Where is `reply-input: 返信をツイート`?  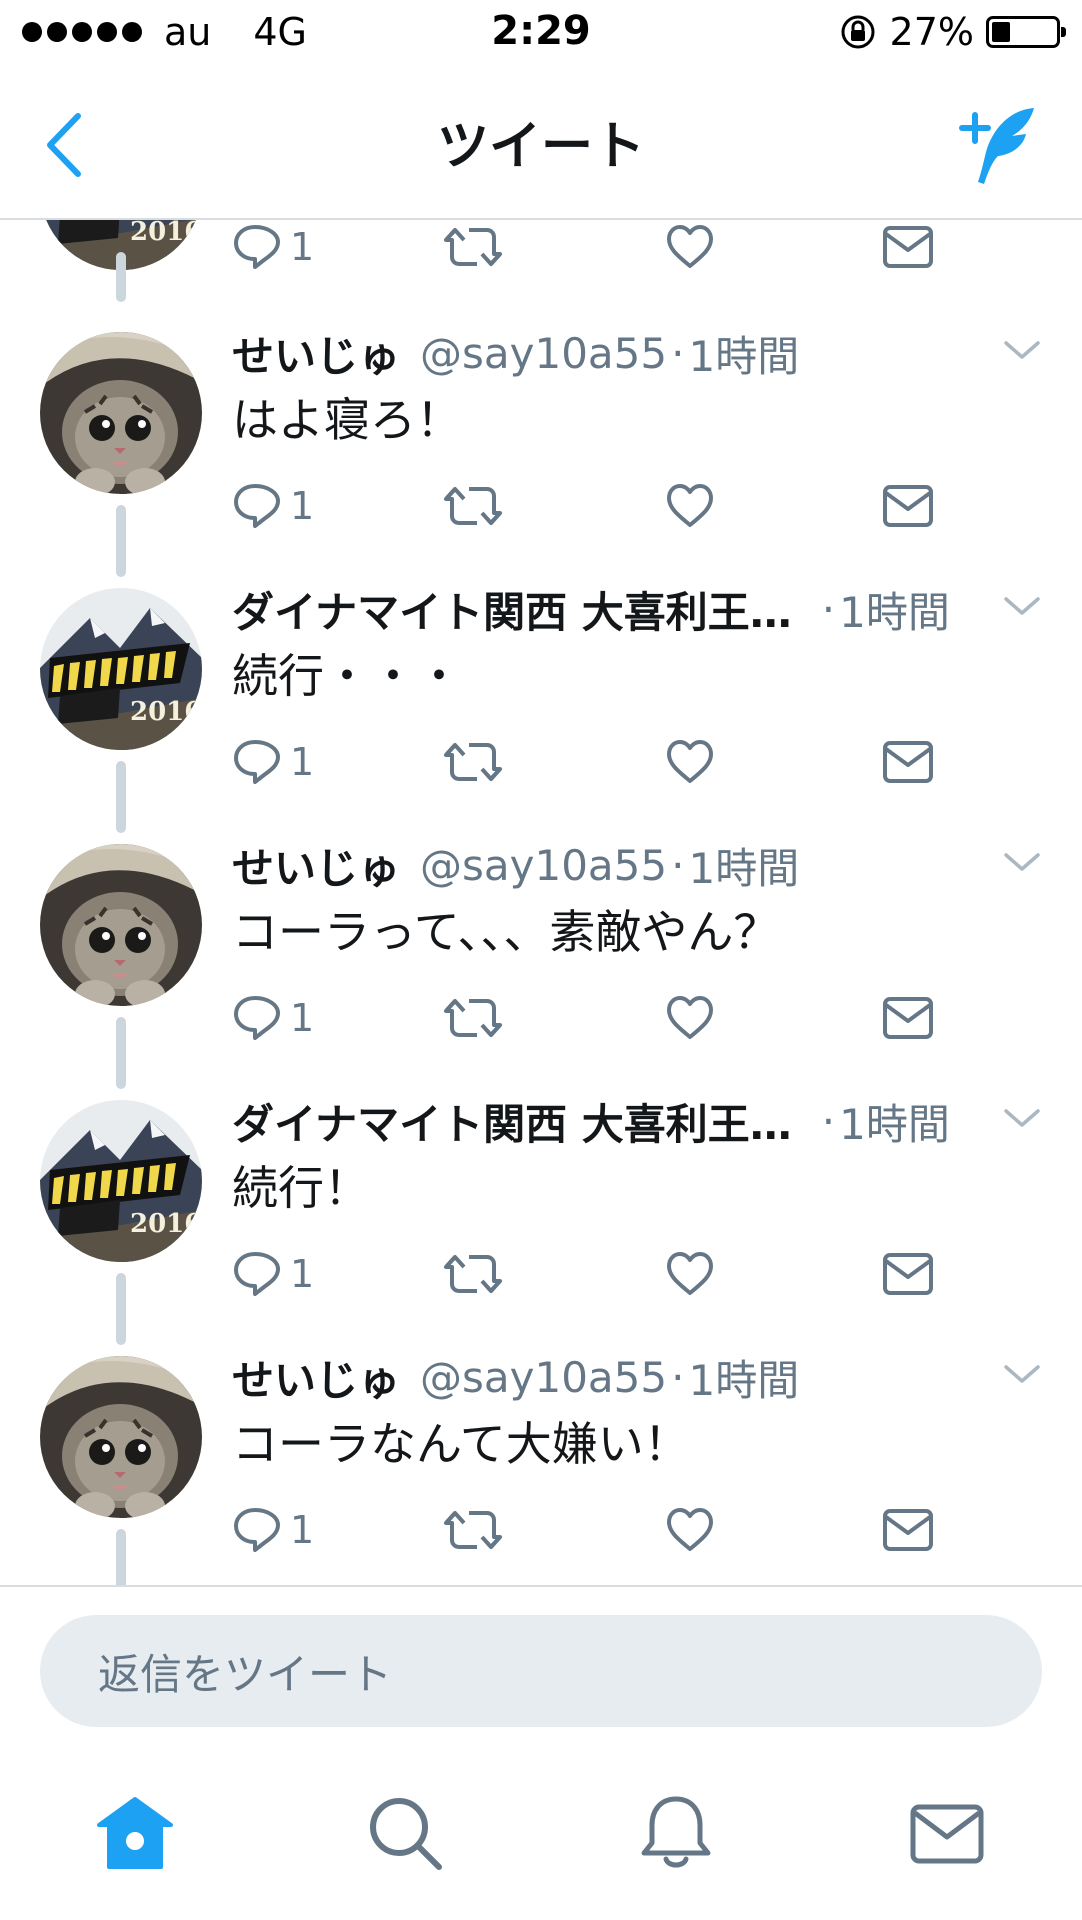
reply-input: 返信をツイート is located at coordinates (541, 1671).